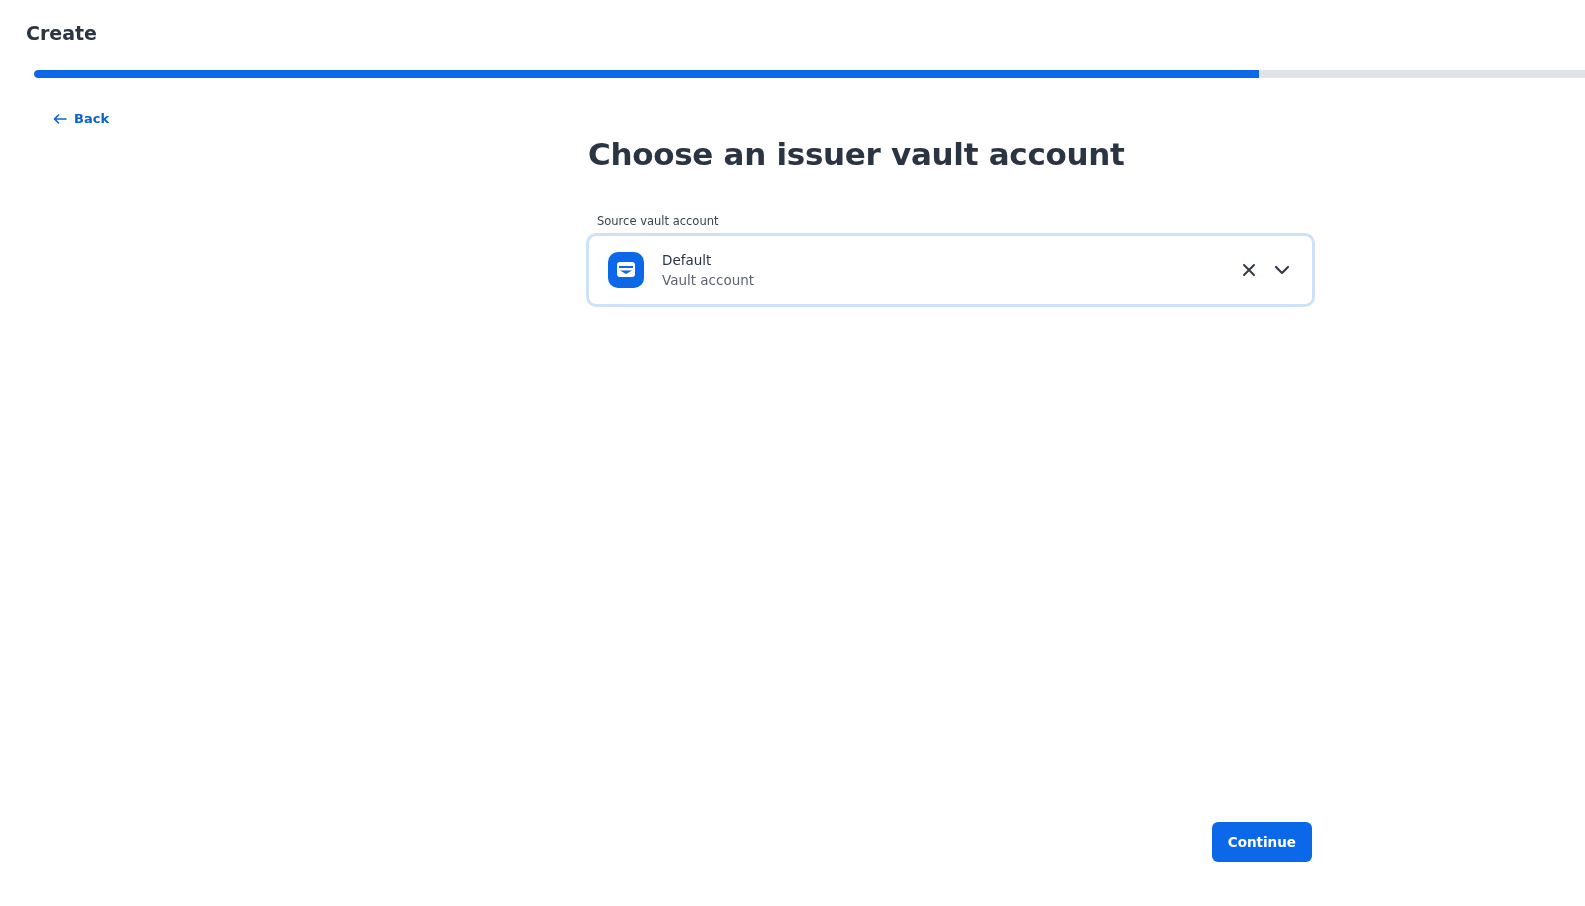  What do you see at coordinates (60, 118) in the screenshot?
I see `arrow-left-icon` at bounding box center [60, 118].